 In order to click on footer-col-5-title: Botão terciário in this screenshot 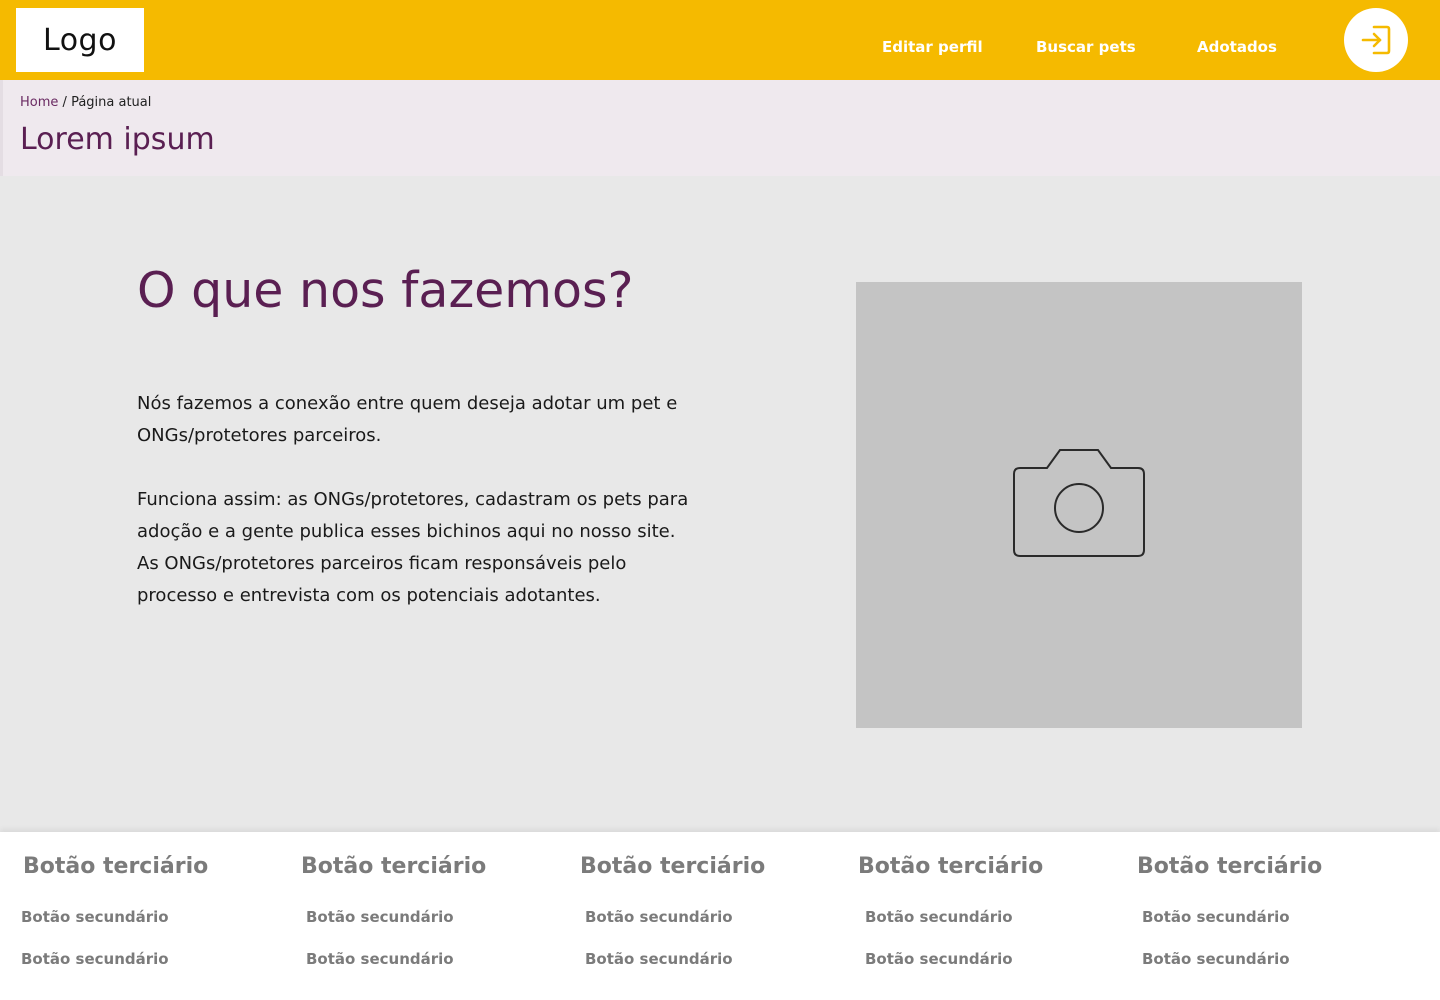, I will do `click(1229, 866)`.